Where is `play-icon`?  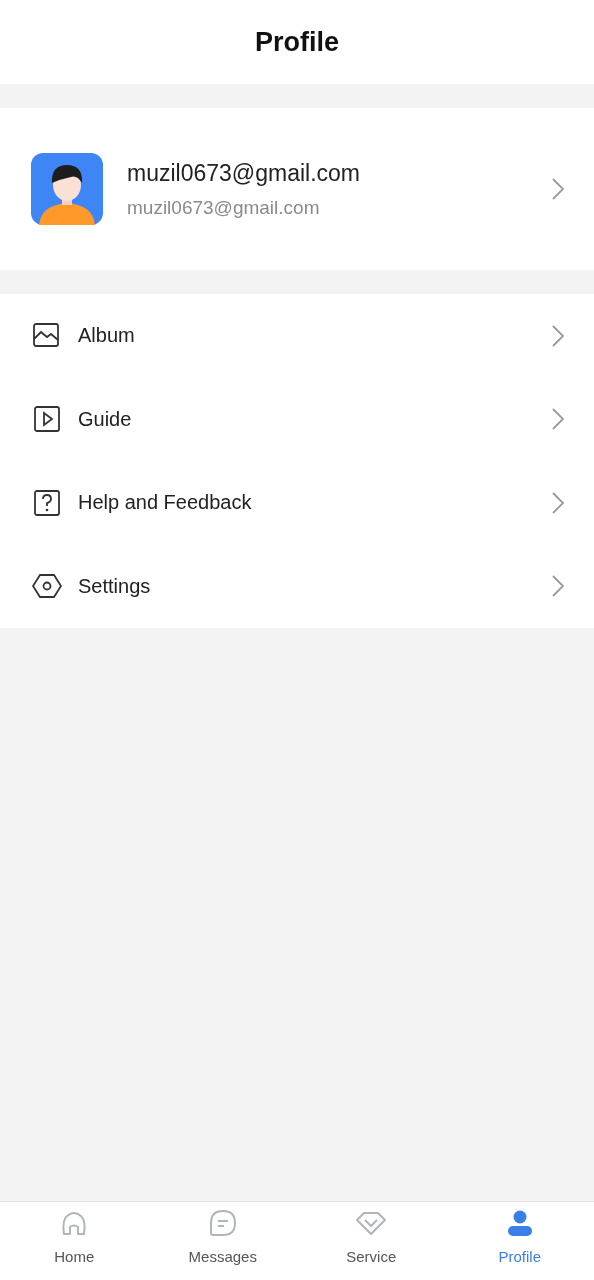 play-icon is located at coordinates (47, 419).